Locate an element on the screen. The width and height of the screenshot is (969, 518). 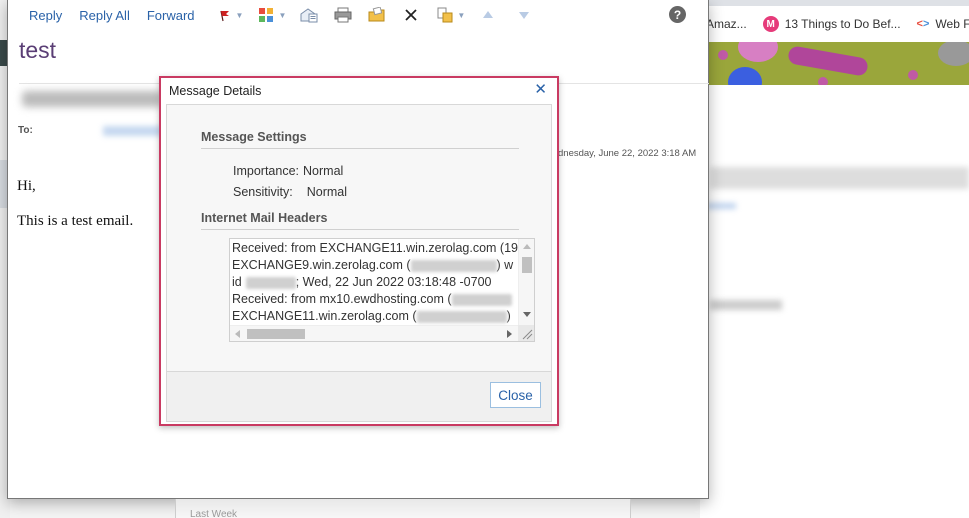
body-line: Hi, is located at coordinates (26, 186).